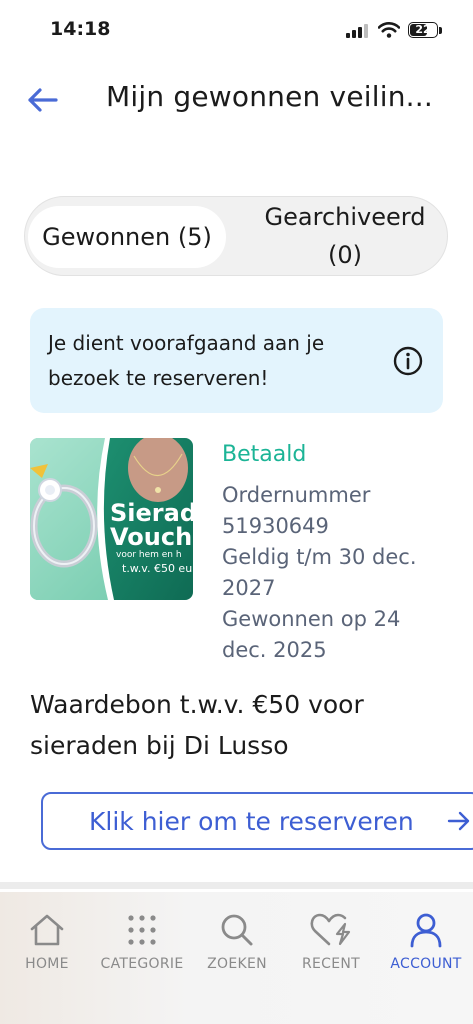 Image resolution: width=473 pixels, height=1024 pixels. I want to click on battery-icon: 22, so click(423, 30).